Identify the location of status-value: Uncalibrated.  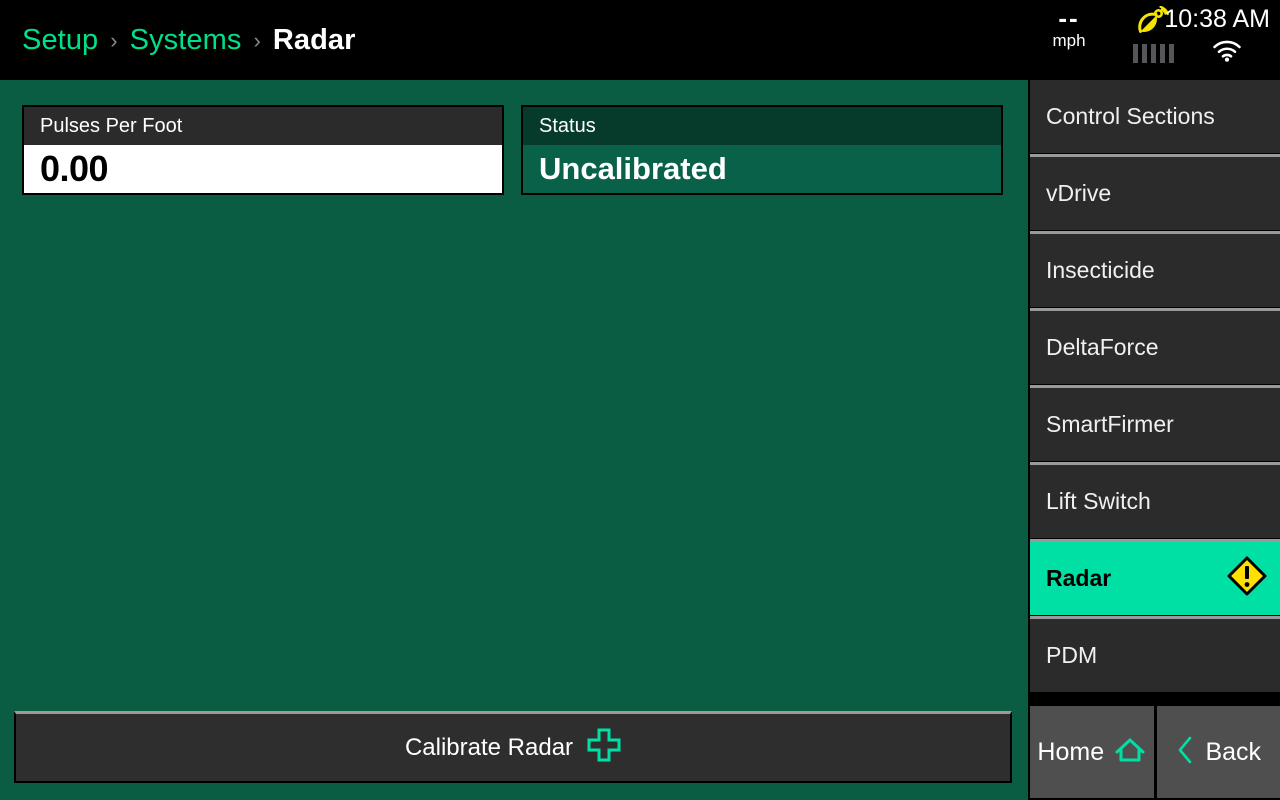
(633, 168).